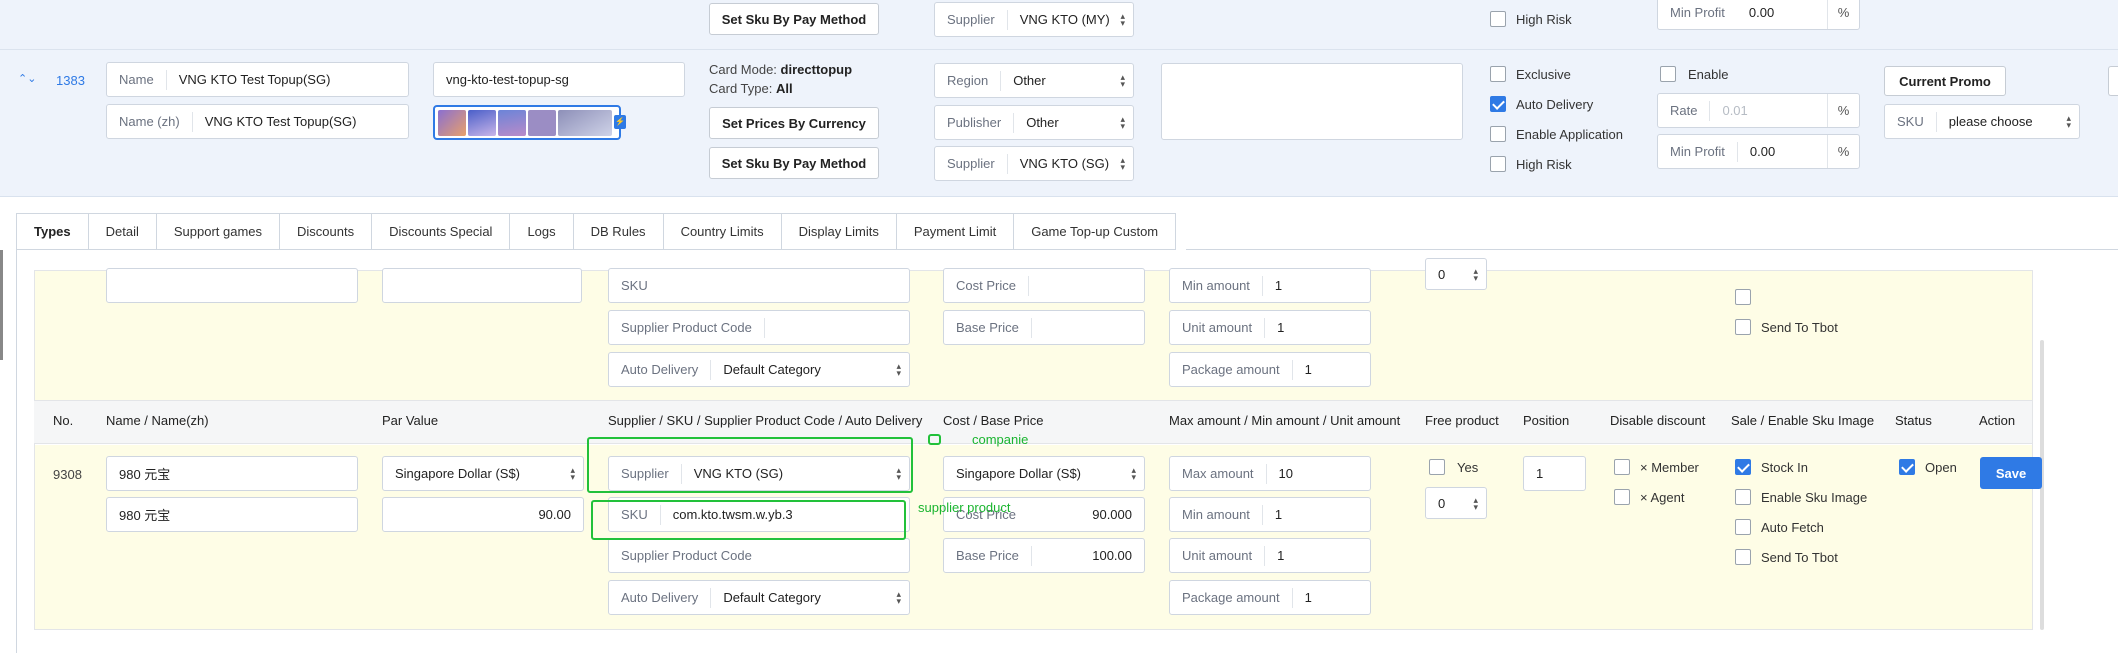  What do you see at coordinates (1044, 327) in the screenshot?
I see `base-price-field-prev: Base Price` at bounding box center [1044, 327].